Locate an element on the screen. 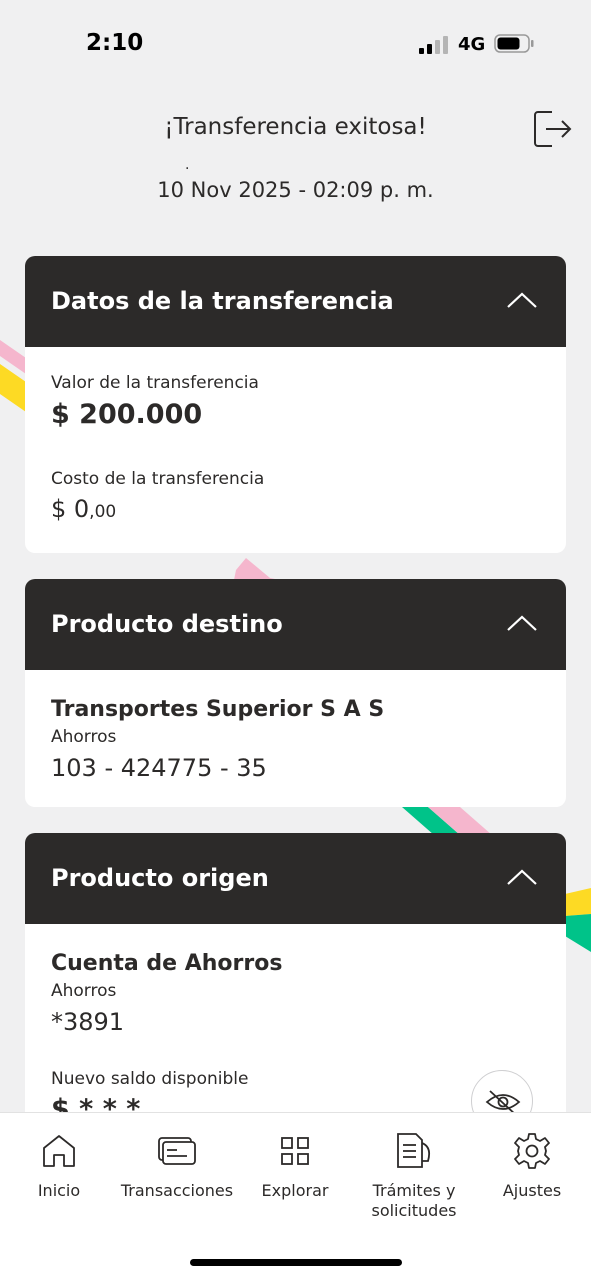 This screenshot has width=591, height=1280. decorative-stripes-right is located at coordinates (578, 921).